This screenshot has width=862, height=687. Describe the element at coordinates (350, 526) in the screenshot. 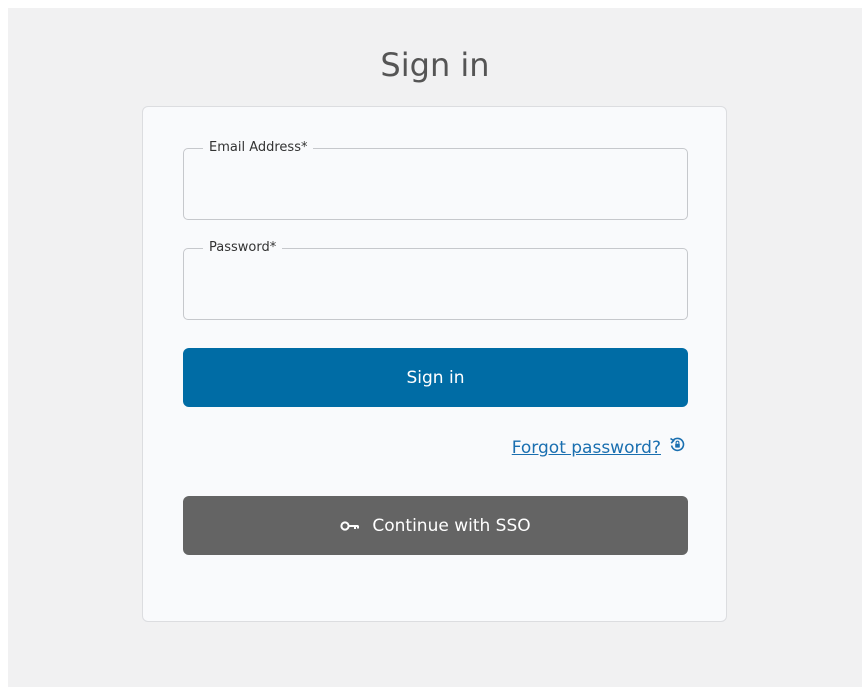

I see `key-icon` at that location.